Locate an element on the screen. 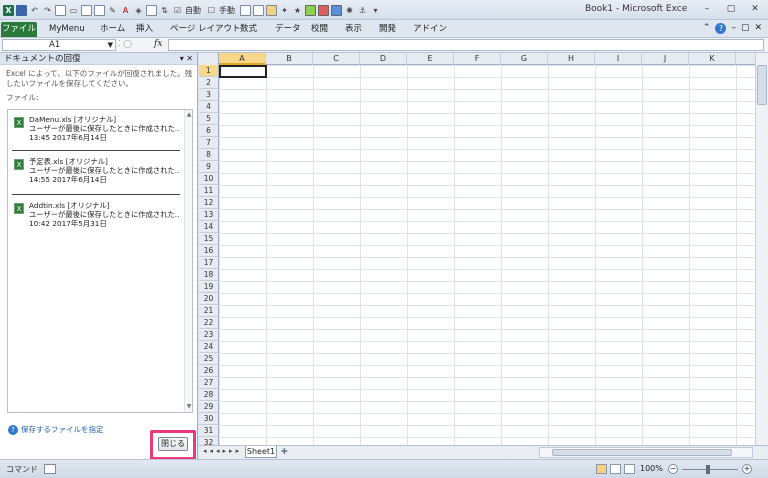 This screenshot has width=768, height=478. tab-formulas: 数式 is located at coordinates (248, 29).